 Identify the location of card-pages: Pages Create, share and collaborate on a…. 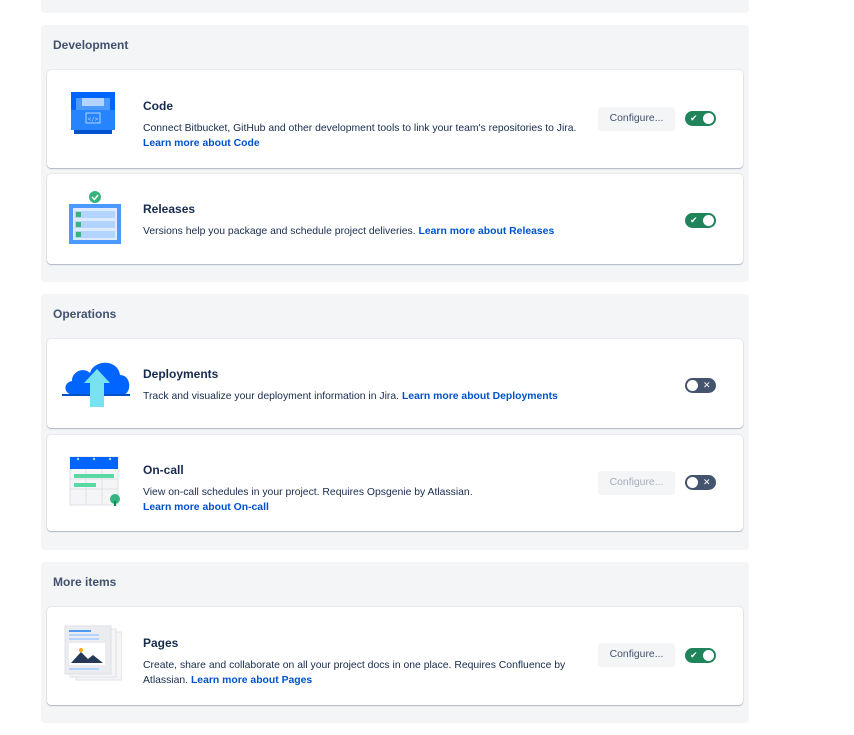
(395, 656).